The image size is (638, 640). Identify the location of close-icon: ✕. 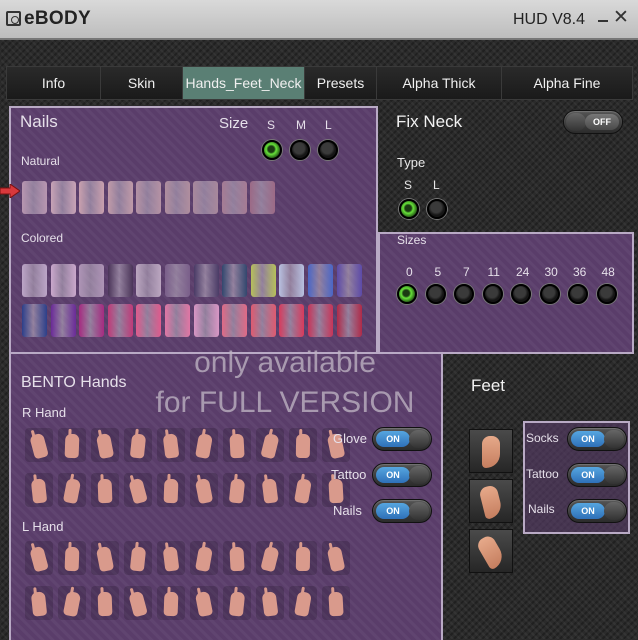
(621, 18).